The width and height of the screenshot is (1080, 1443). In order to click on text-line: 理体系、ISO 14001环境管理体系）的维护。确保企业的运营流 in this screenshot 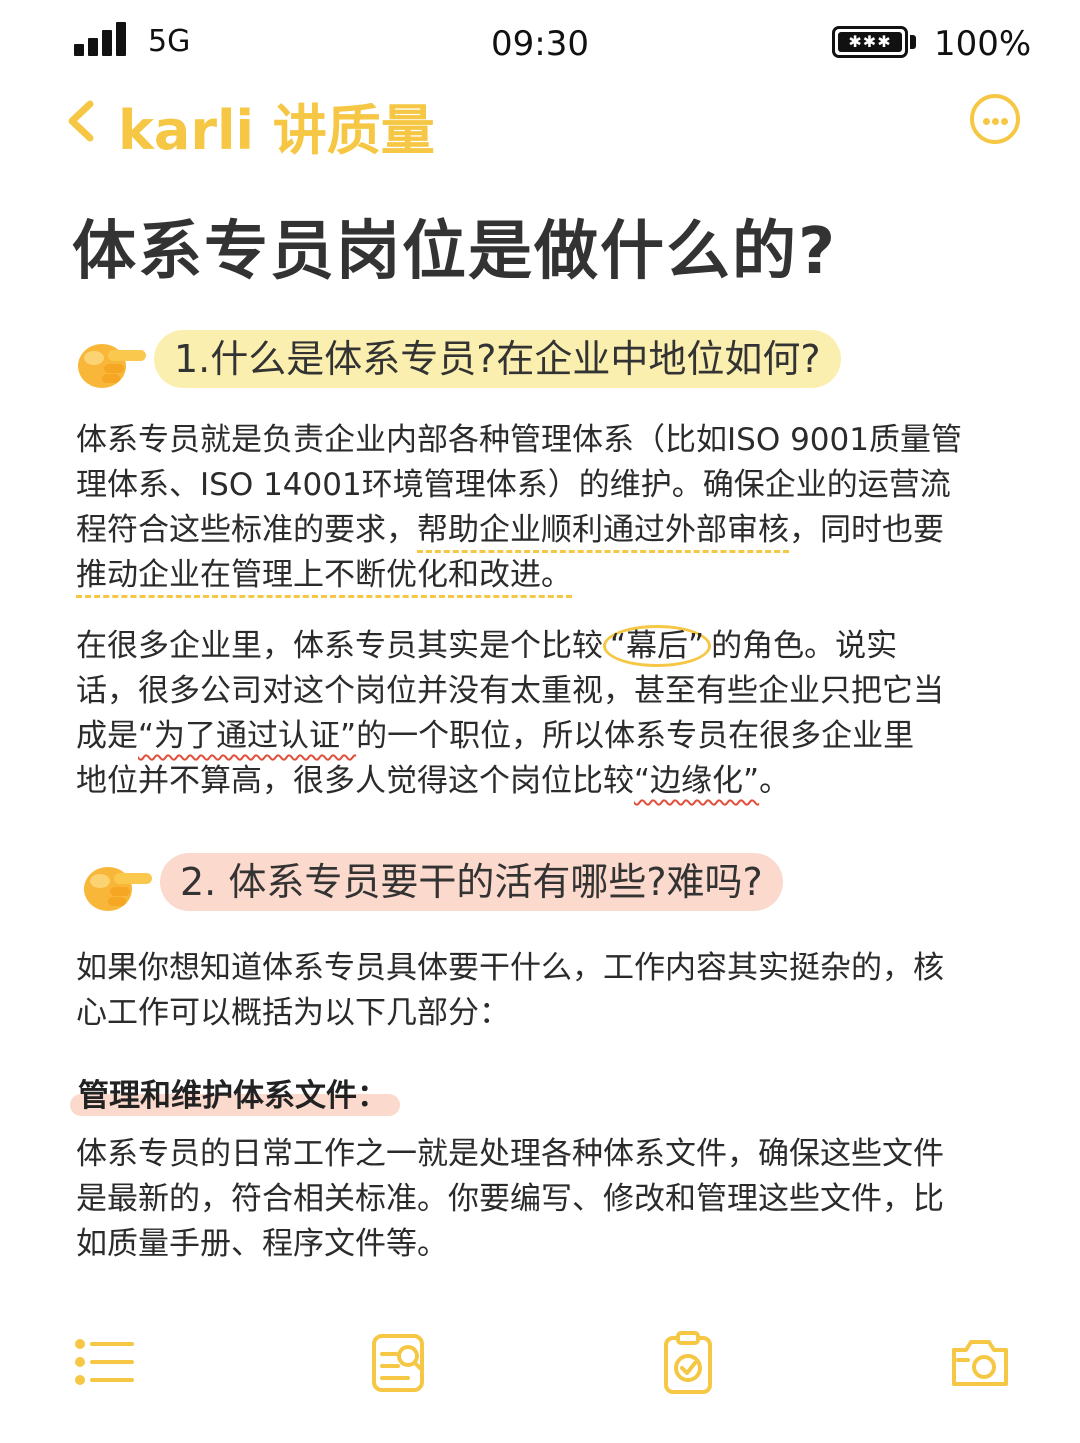, I will do `click(513, 485)`.